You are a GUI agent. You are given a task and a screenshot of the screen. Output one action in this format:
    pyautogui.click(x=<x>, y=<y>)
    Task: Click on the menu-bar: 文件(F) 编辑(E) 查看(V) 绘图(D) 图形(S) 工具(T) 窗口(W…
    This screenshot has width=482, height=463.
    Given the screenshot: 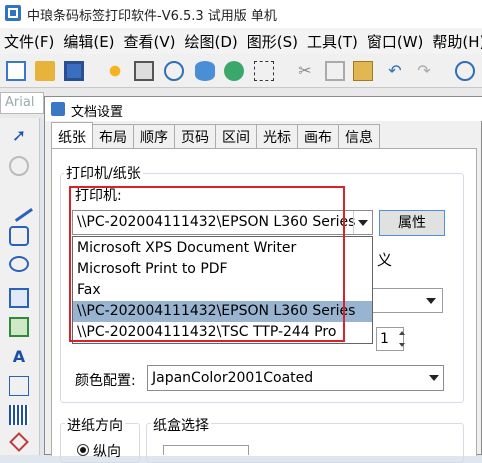 What is the action you would take?
    pyautogui.click(x=241, y=41)
    